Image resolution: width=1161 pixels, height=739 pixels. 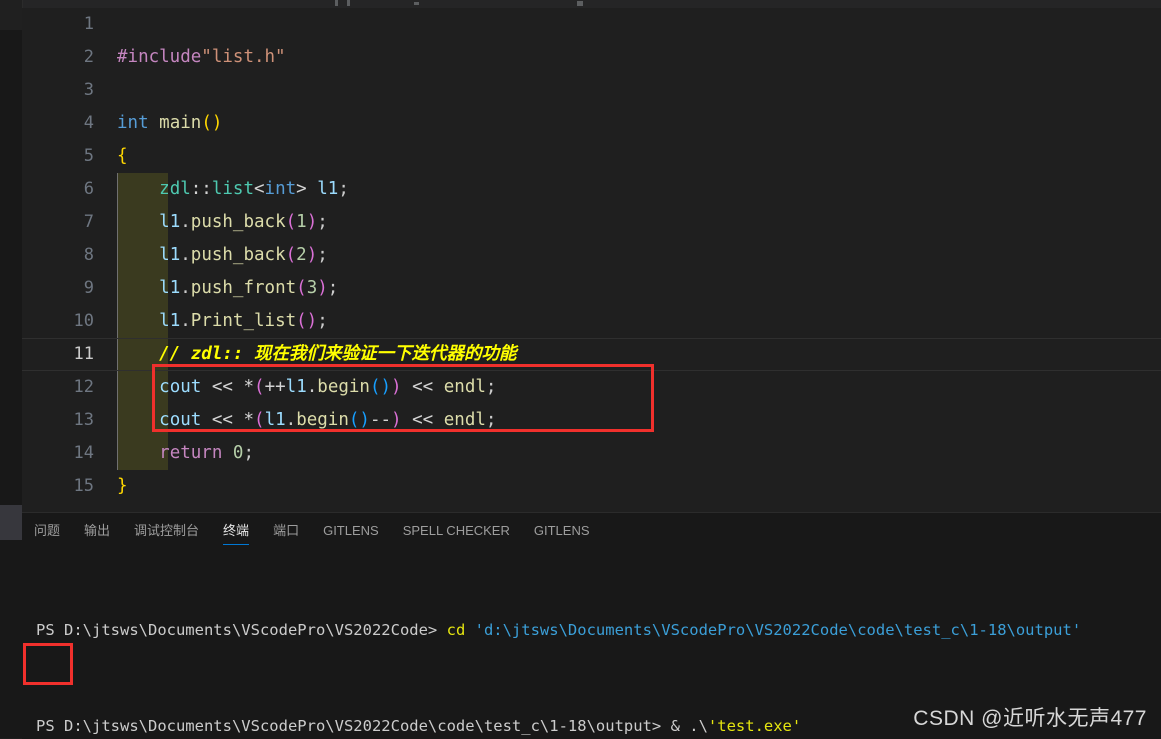 I want to click on code-line: 12 cout << *(++l1.begin()) << endl;, so click(x=591, y=387).